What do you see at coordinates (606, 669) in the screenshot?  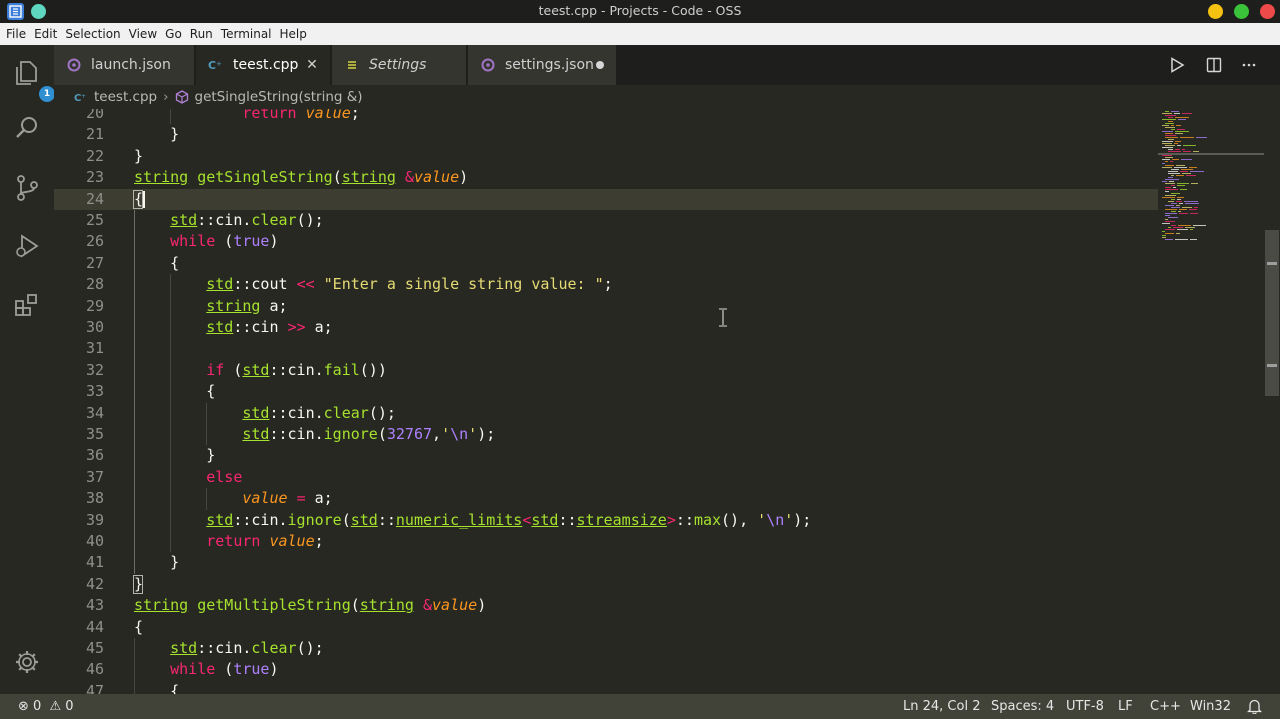 I see `code-line: 46 while (true)` at bounding box center [606, 669].